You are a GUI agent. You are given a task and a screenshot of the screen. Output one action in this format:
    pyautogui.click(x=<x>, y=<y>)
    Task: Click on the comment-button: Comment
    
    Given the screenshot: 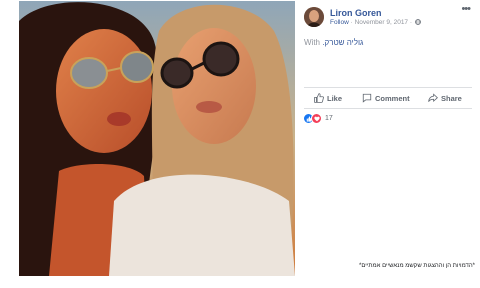 What is the action you would take?
    pyautogui.click(x=386, y=98)
    